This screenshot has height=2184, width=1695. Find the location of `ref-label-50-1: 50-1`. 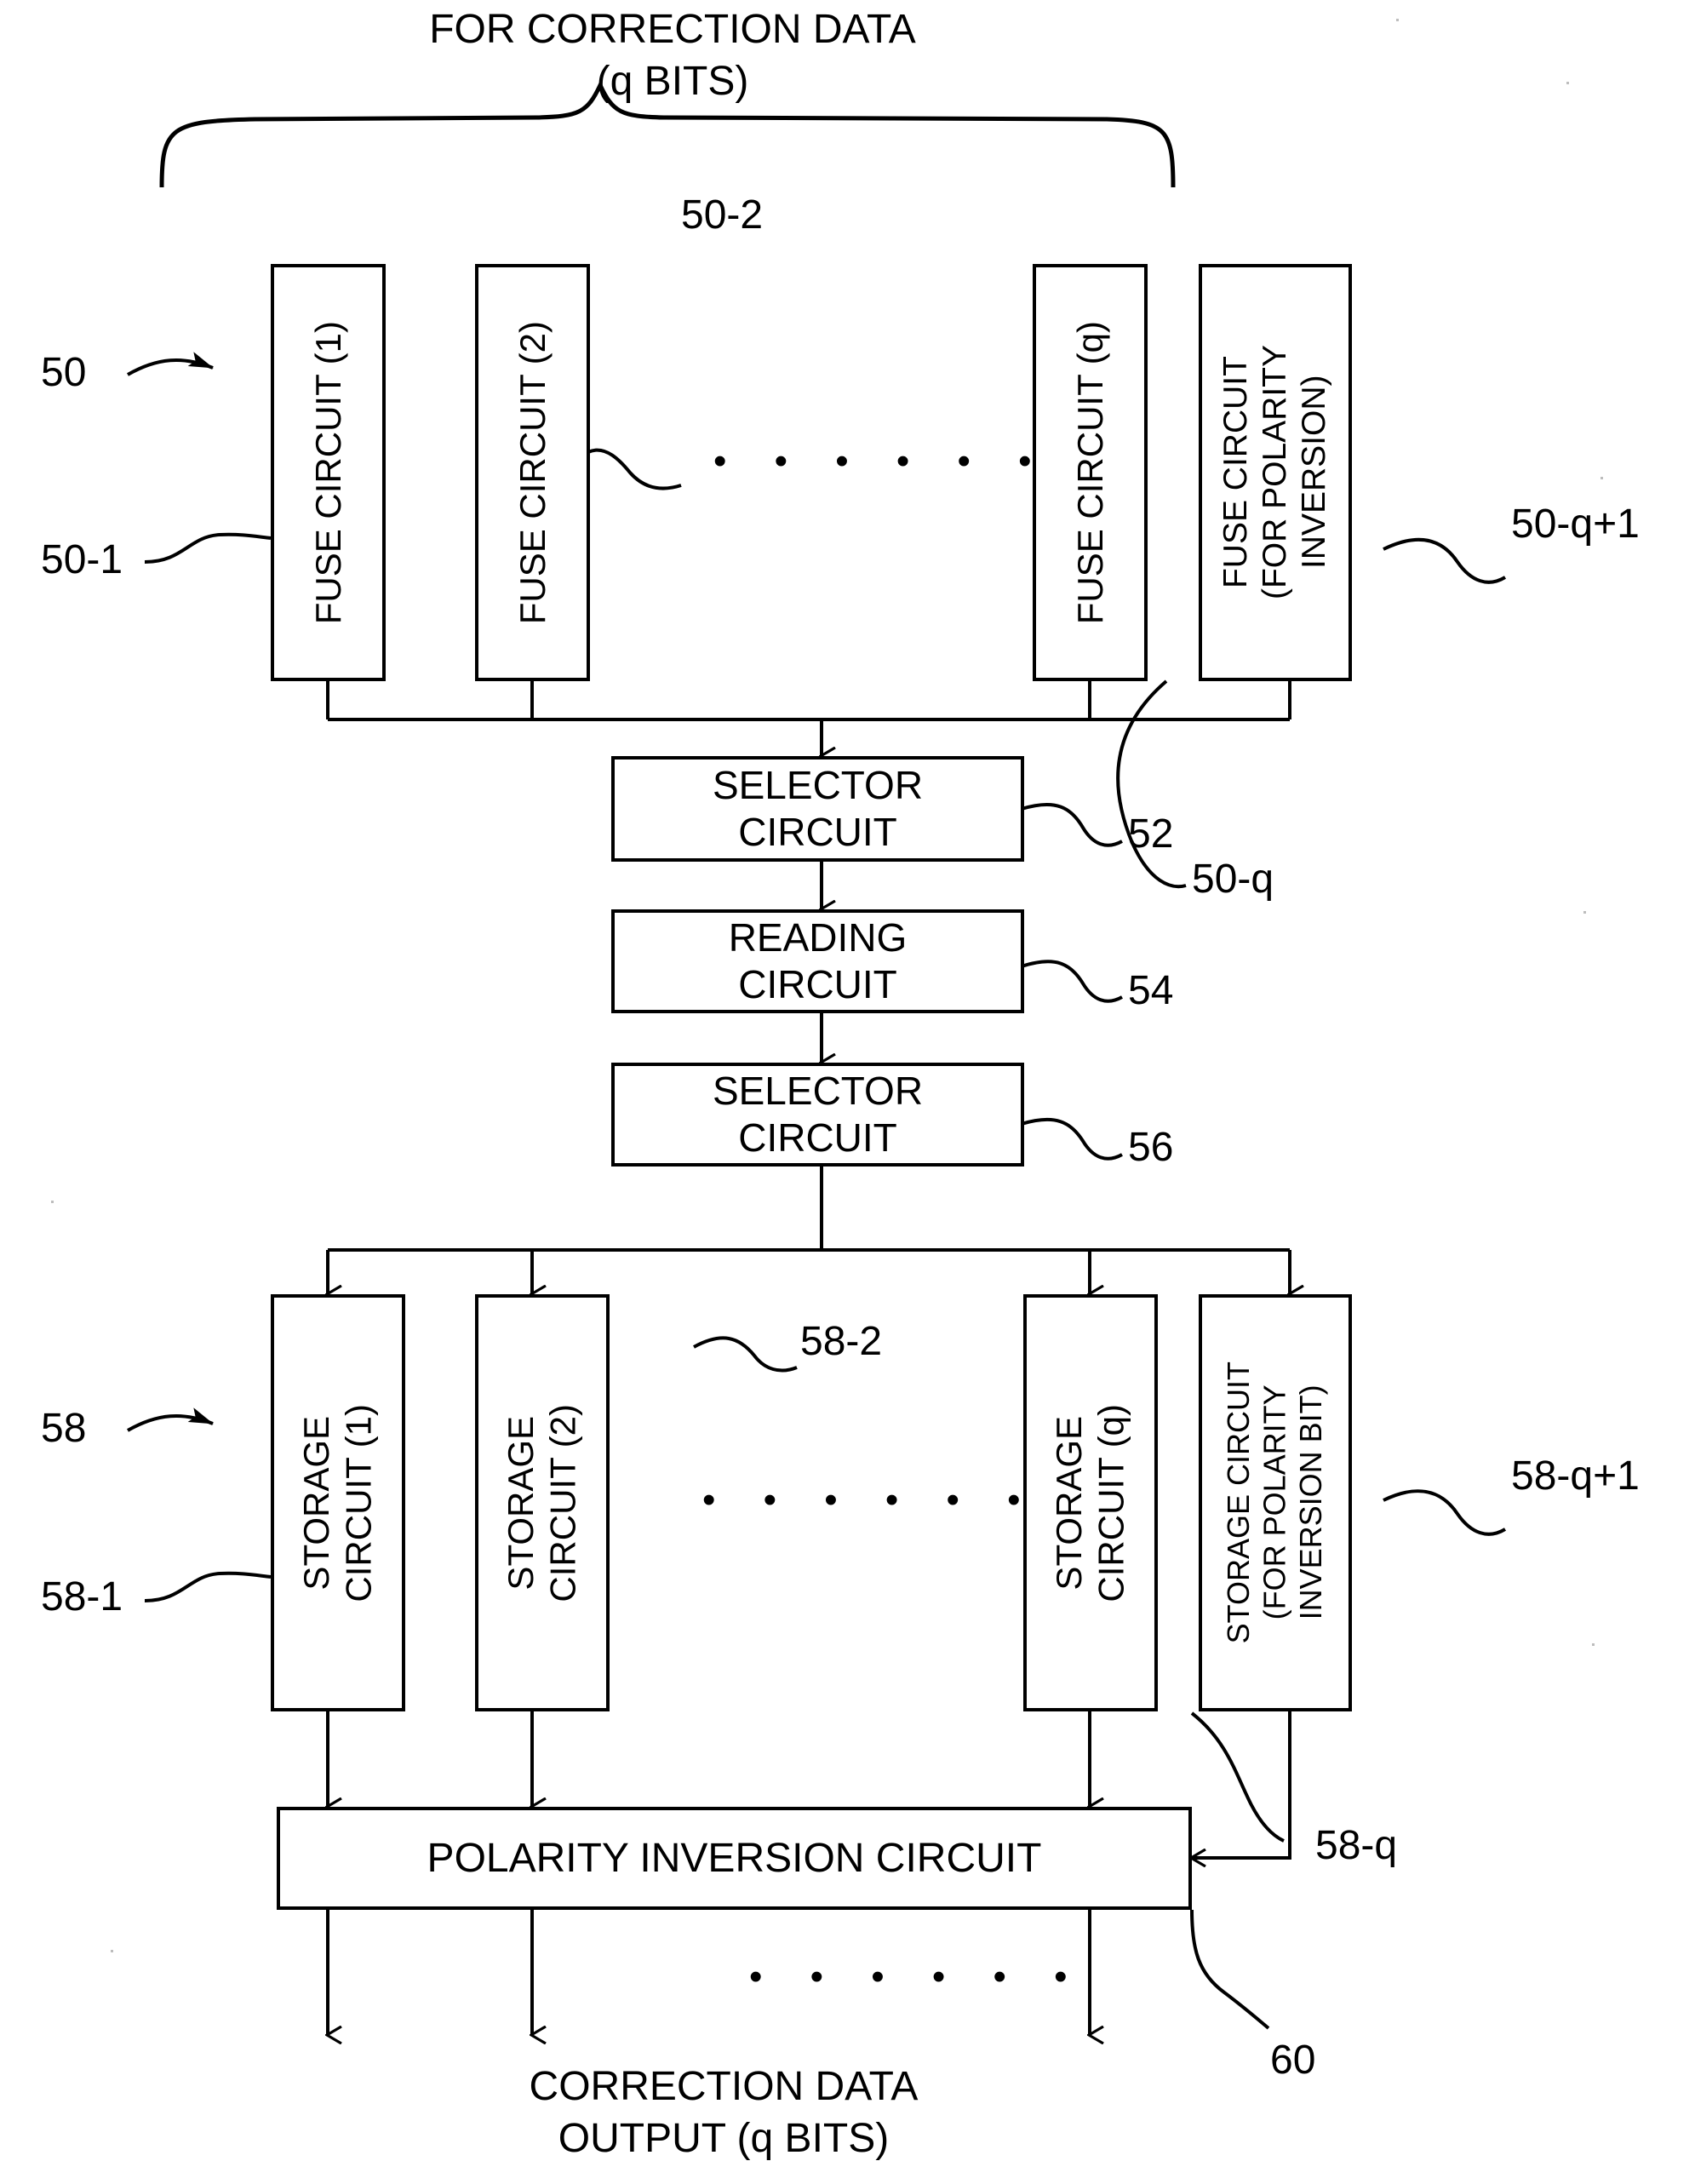

ref-label-50-1: 50-1 is located at coordinates (82, 560).